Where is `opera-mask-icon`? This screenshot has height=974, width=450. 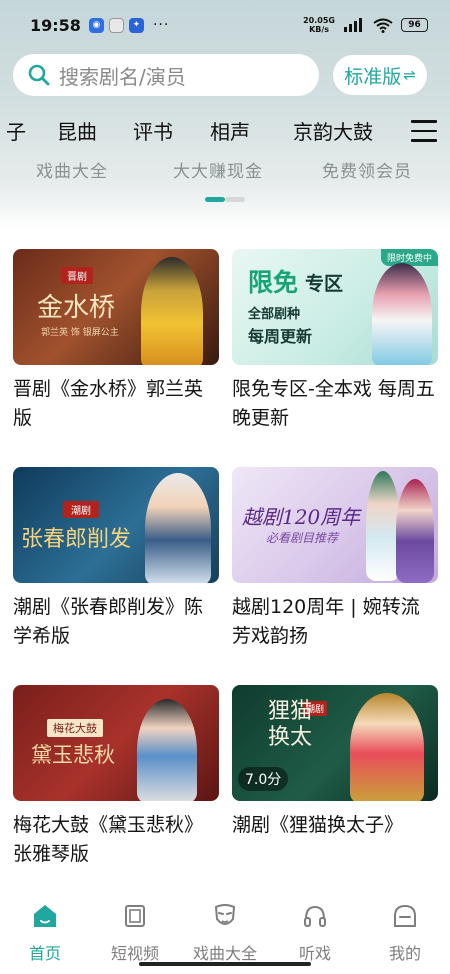 opera-mask-icon is located at coordinates (225, 914).